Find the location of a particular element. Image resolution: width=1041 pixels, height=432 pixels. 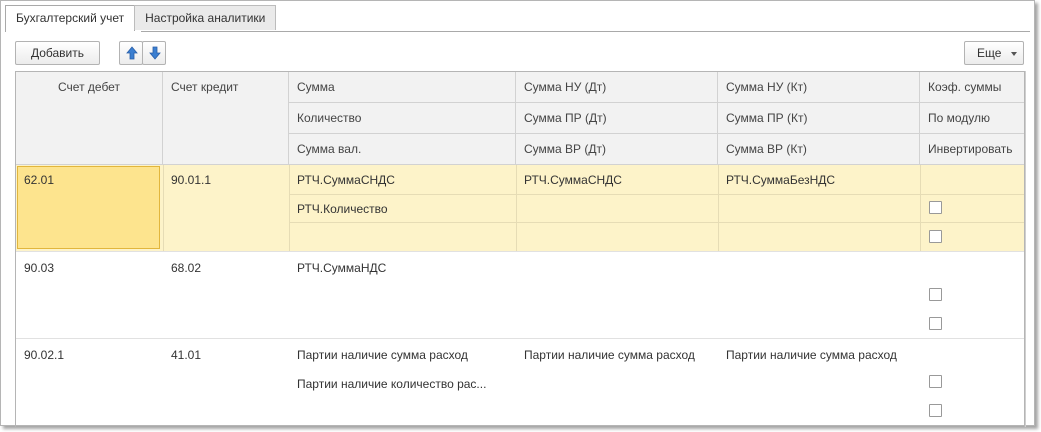

arrow-down-icon is located at coordinates (155, 53).